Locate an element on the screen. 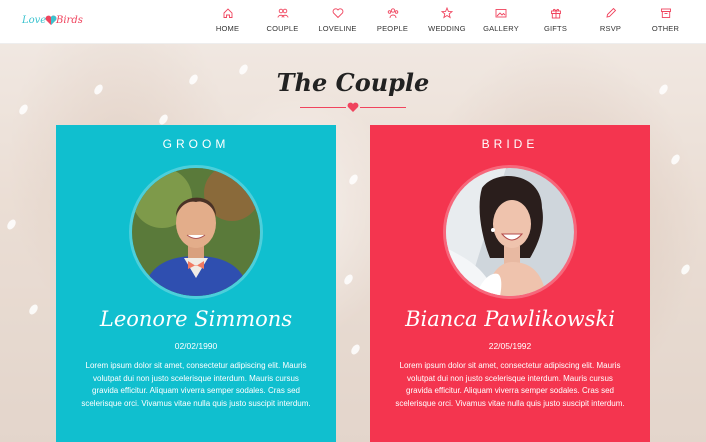 Image resolution: width=706 pixels, height=442 pixels. nav-label: OTHER is located at coordinates (665, 28).